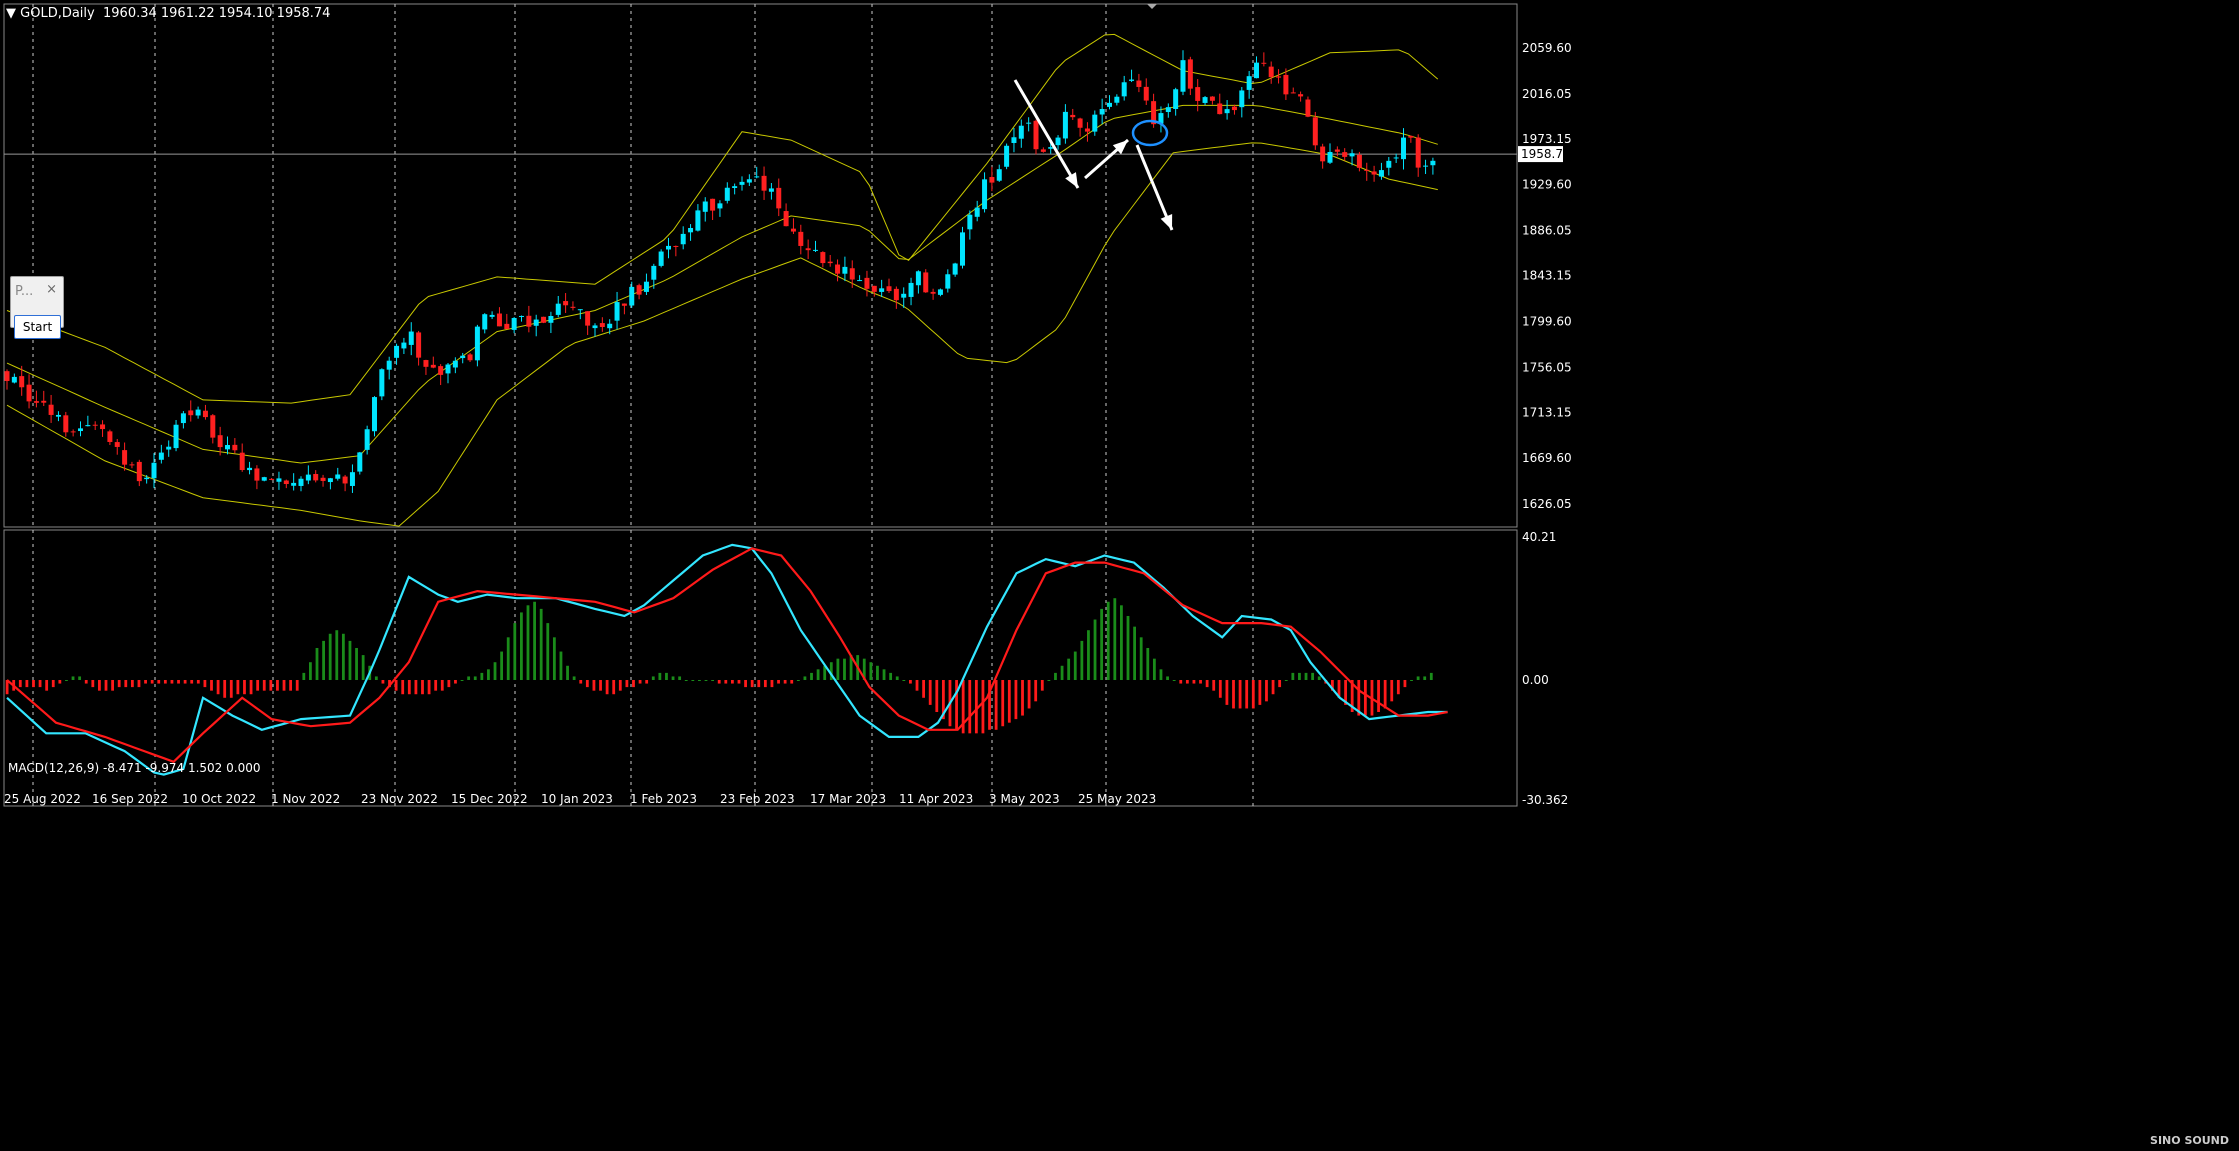 This screenshot has width=2239, height=1151. Describe the element at coordinates (51, 289) in the screenshot. I see `close-icon: ×` at that location.